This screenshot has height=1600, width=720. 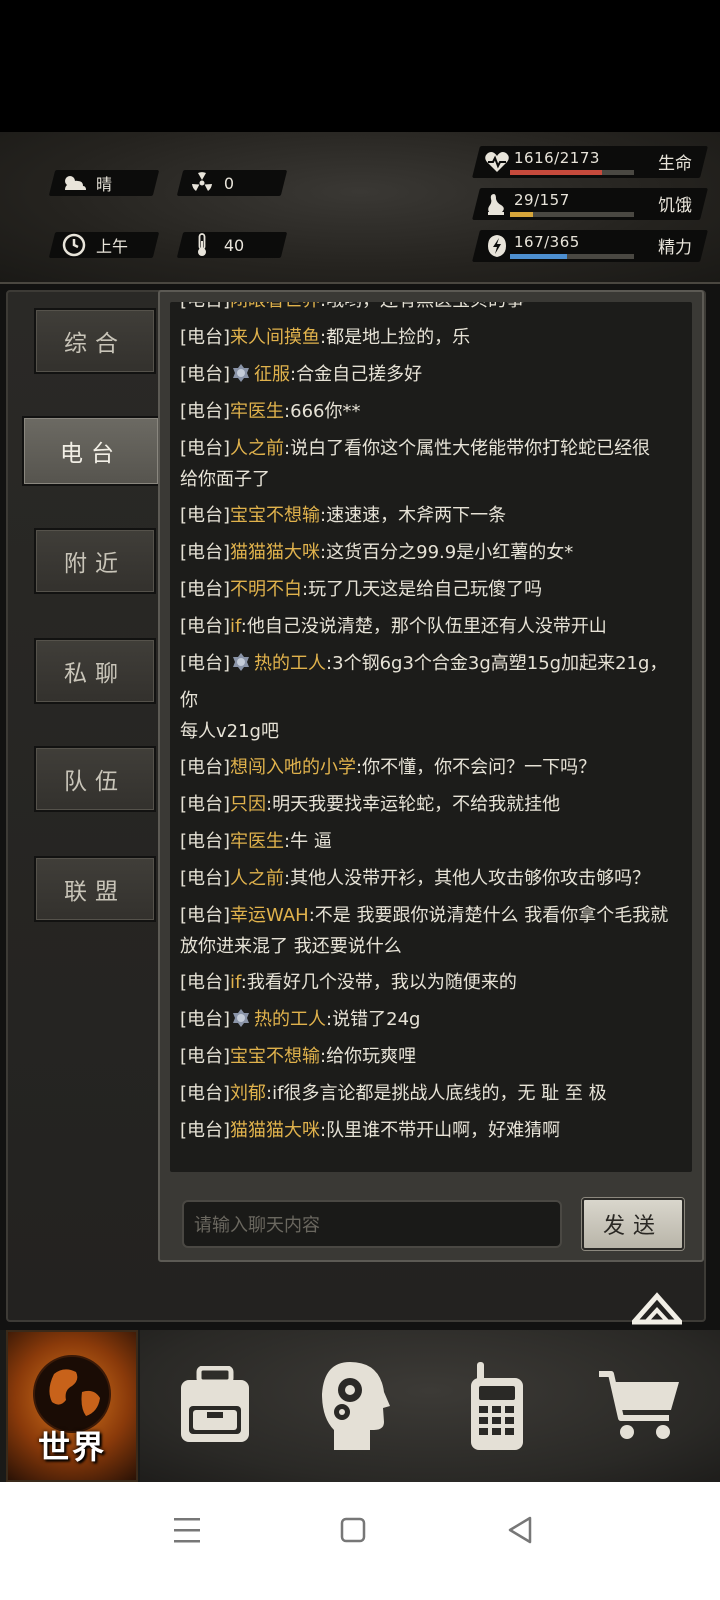 What do you see at coordinates (95, 561) in the screenshot?
I see `tab-nearby: 附近` at bounding box center [95, 561].